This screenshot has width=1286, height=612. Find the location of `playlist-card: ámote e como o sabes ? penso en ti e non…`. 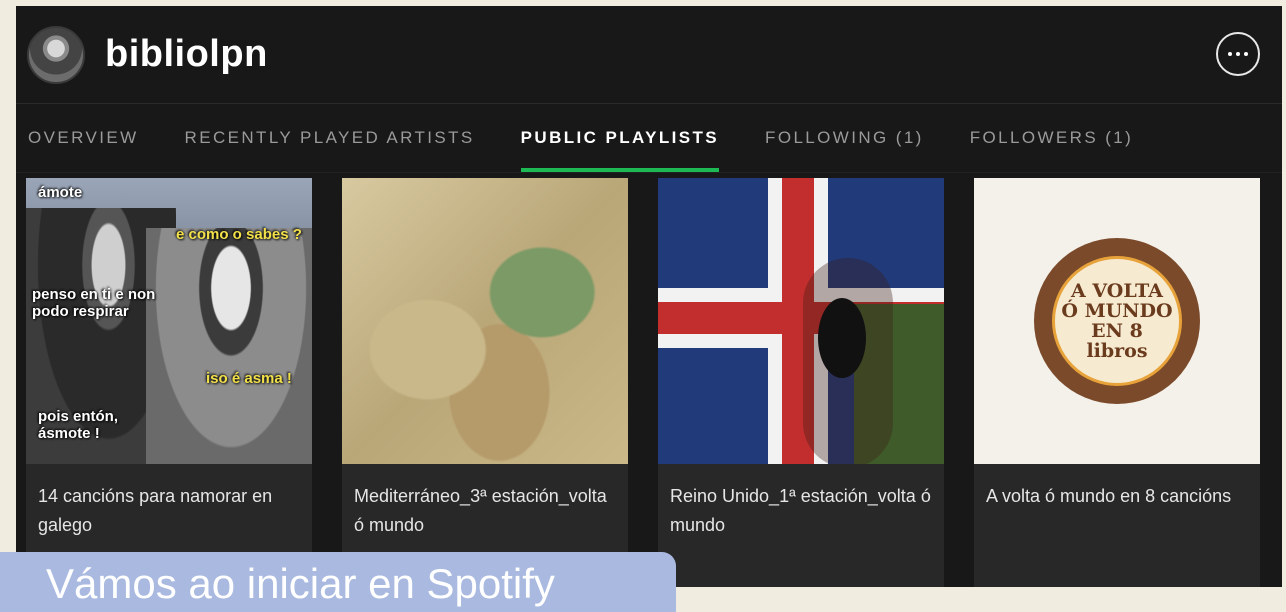

playlist-card: ámote e como o sabes ? penso en ti e non… is located at coordinates (169, 382).